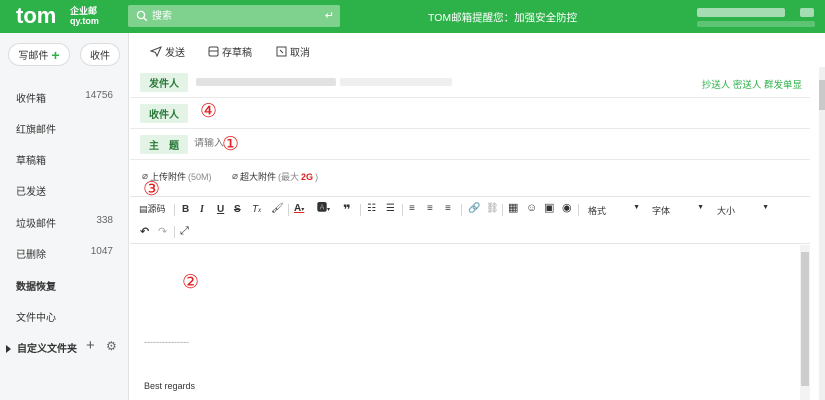  Describe the element at coordinates (209, 111) in the screenshot. I see `annotation-4: ④` at that location.